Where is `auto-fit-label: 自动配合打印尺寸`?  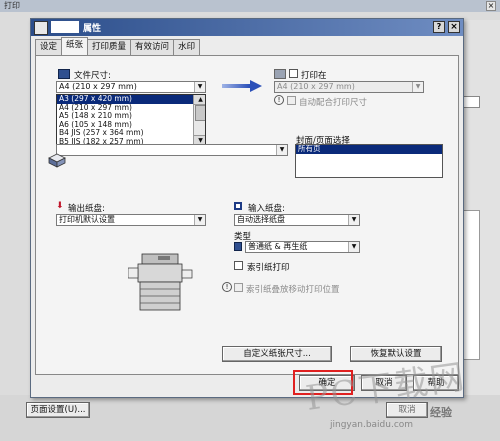
auto-fit-label: 自动配合打印尺寸 is located at coordinates (333, 103).